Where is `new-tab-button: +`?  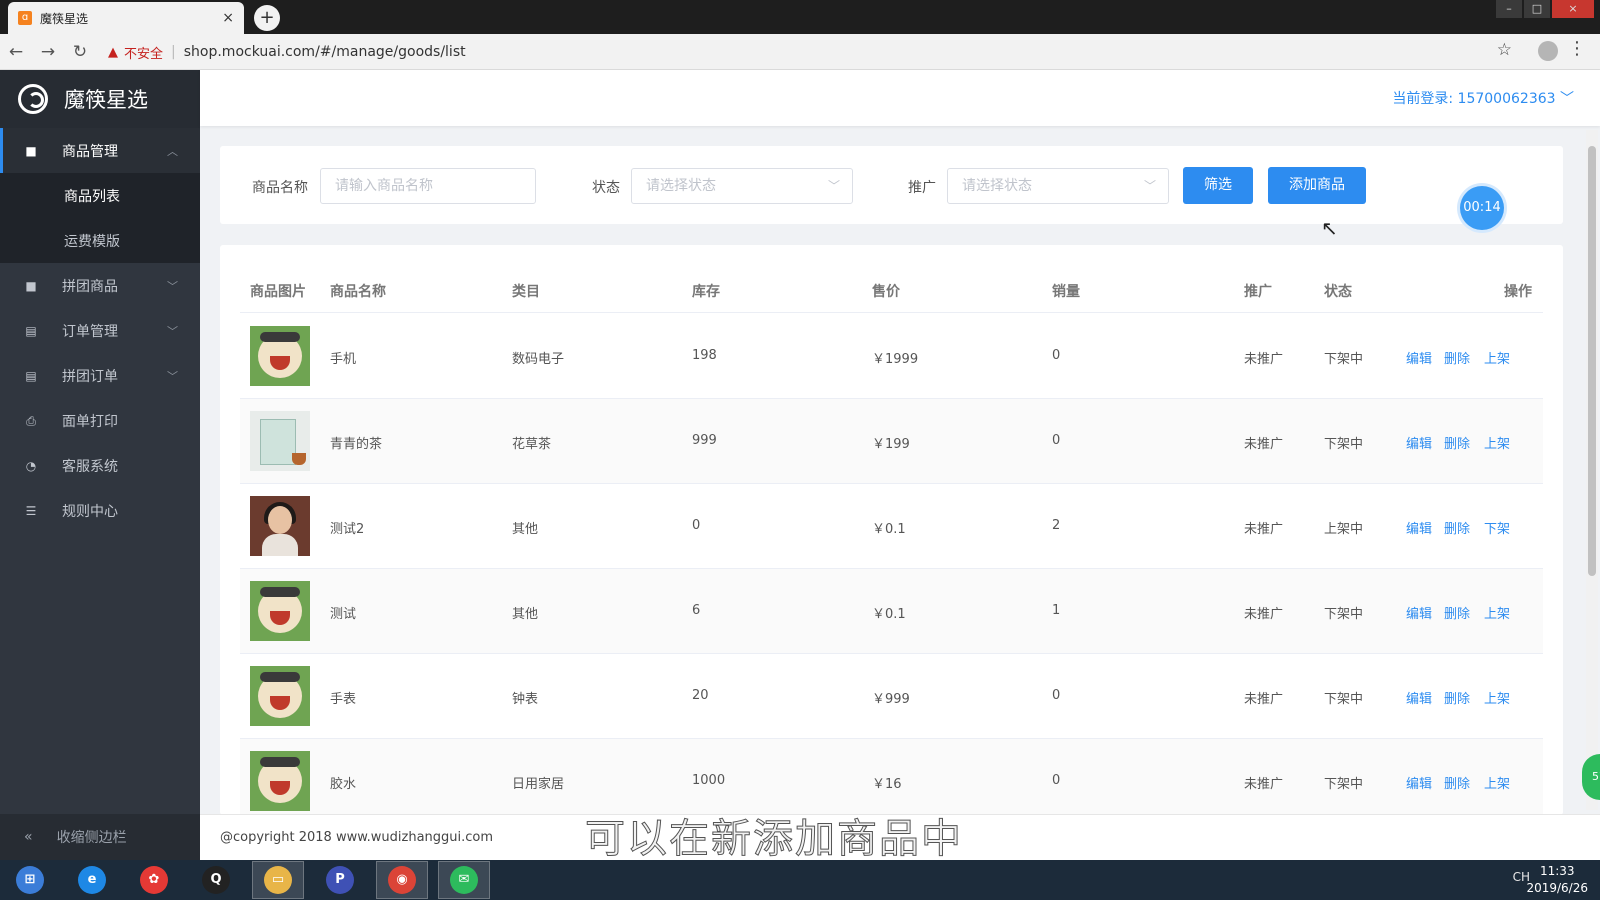
new-tab-button: + is located at coordinates (267, 18).